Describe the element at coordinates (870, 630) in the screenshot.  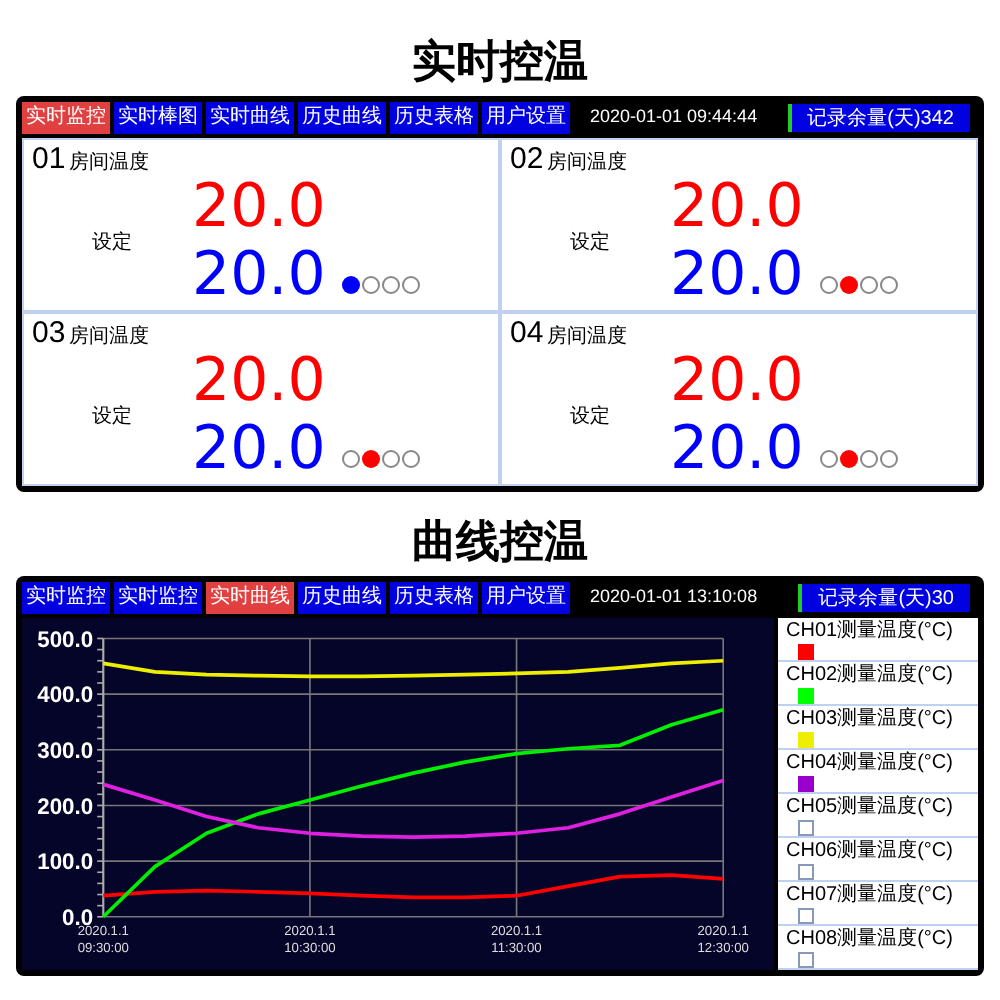
I see `legend-label: CH01测量温度(°C)` at that location.